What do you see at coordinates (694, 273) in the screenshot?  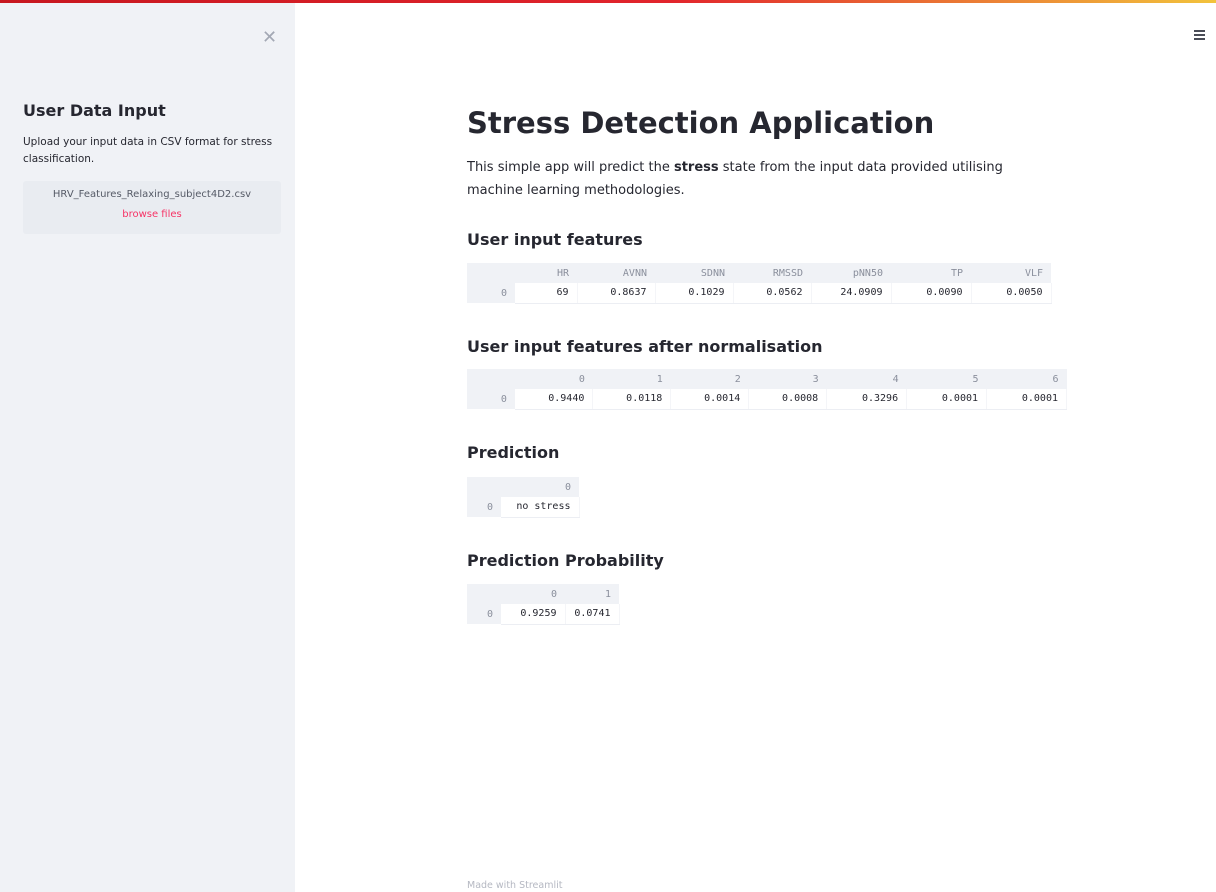 I see `column-header: SDNN` at bounding box center [694, 273].